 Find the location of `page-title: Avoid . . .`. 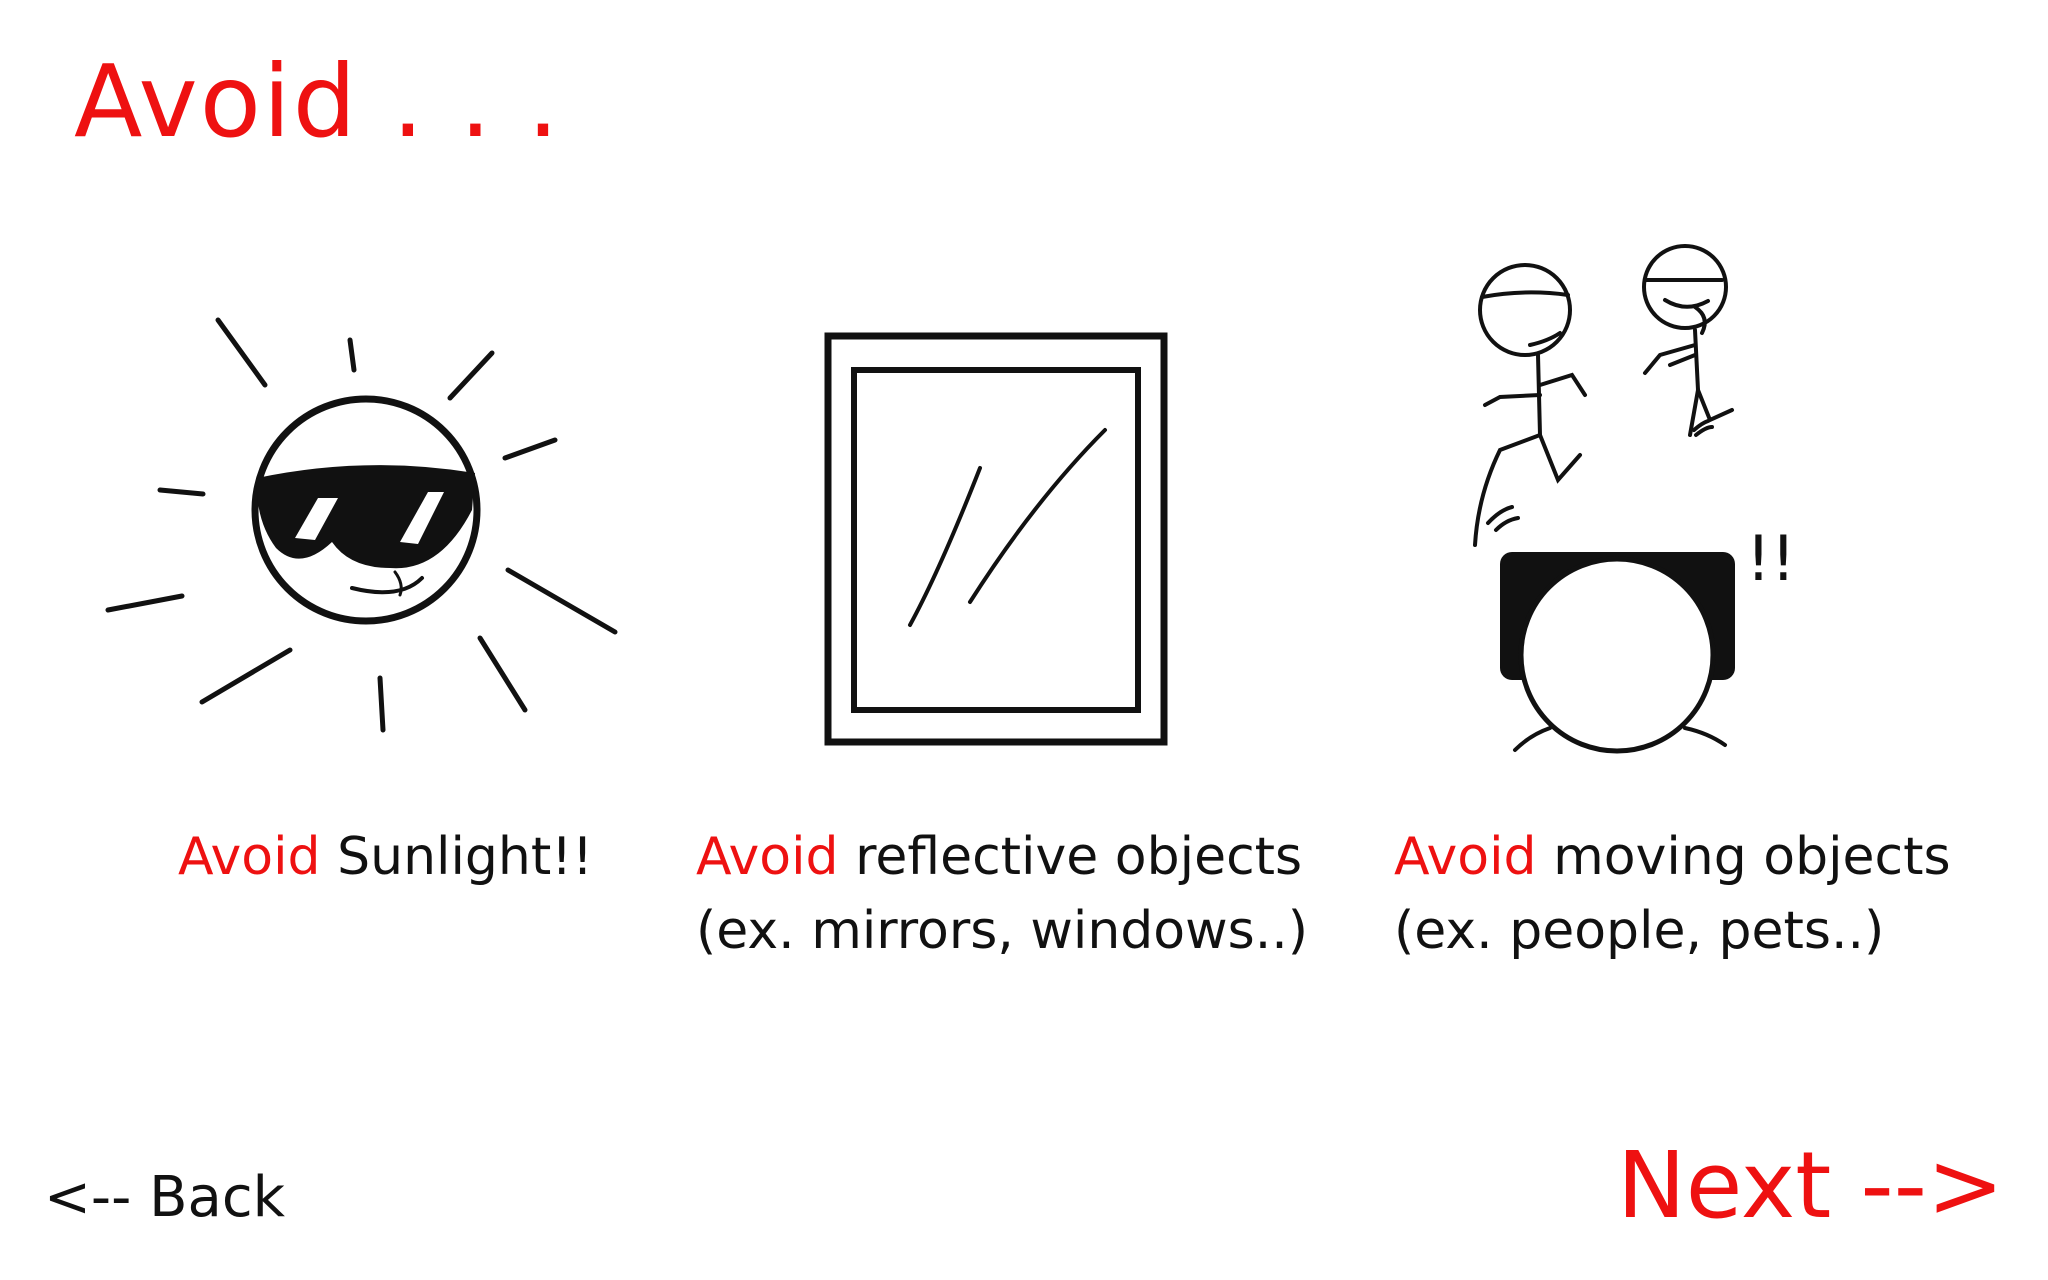

page-title: Avoid . . . is located at coordinates (317, 101).